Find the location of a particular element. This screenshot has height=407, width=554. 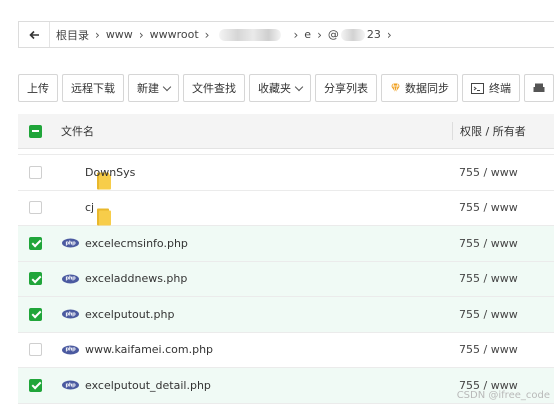

arrow-left-icon is located at coordinates (33, 34).